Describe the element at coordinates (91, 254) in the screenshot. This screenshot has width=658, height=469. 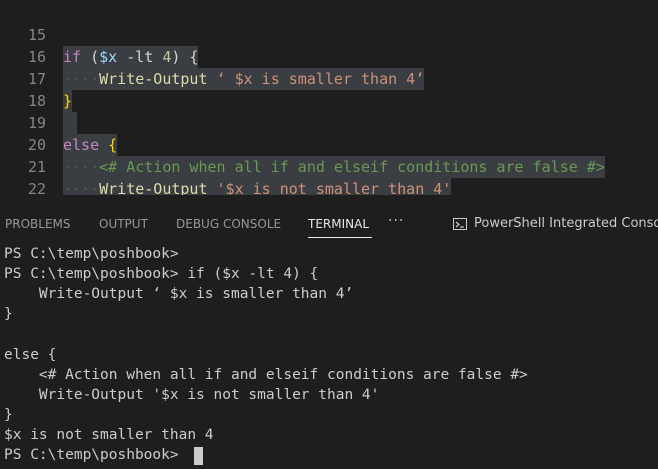
I see `terminal-line: PS C:\temp\poshbook>` at that location.